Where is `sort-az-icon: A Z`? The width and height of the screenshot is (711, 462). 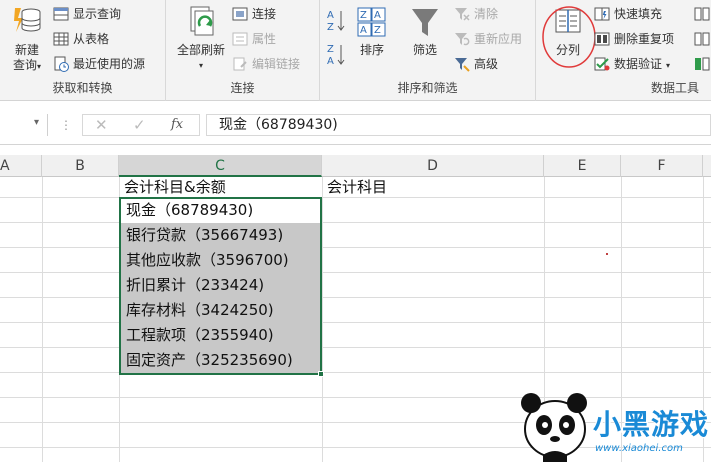
sort-az-icon: A Z is located at coordinates (336, 21).